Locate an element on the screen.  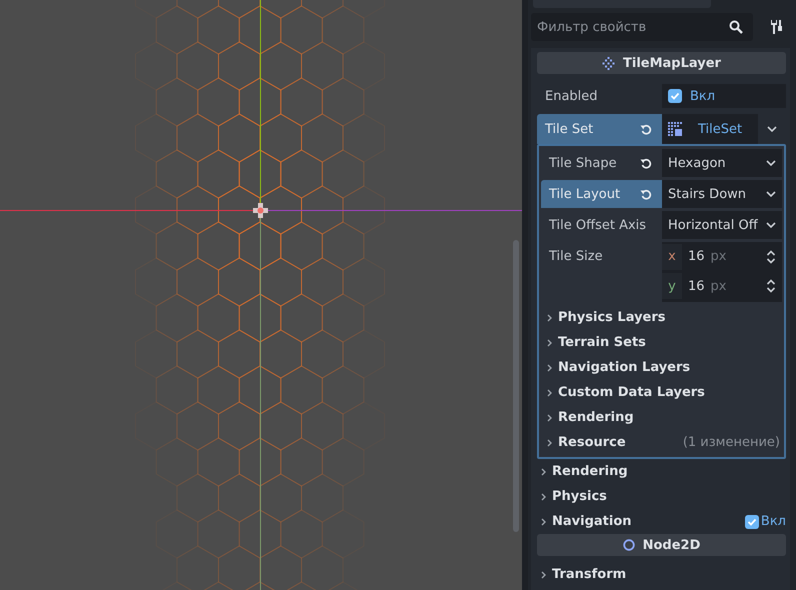
property-label: Enabled is located at coordinates (599, 96).